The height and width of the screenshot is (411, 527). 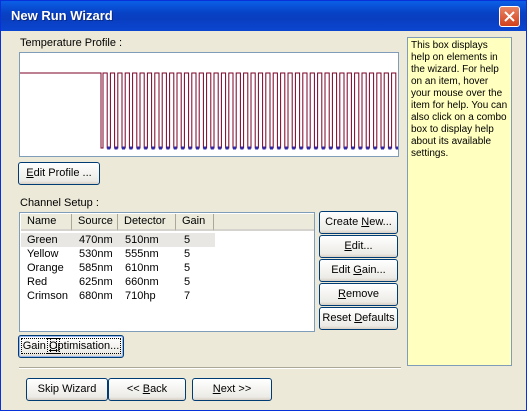 I want to click on close-button, so click(x=509, y=16).